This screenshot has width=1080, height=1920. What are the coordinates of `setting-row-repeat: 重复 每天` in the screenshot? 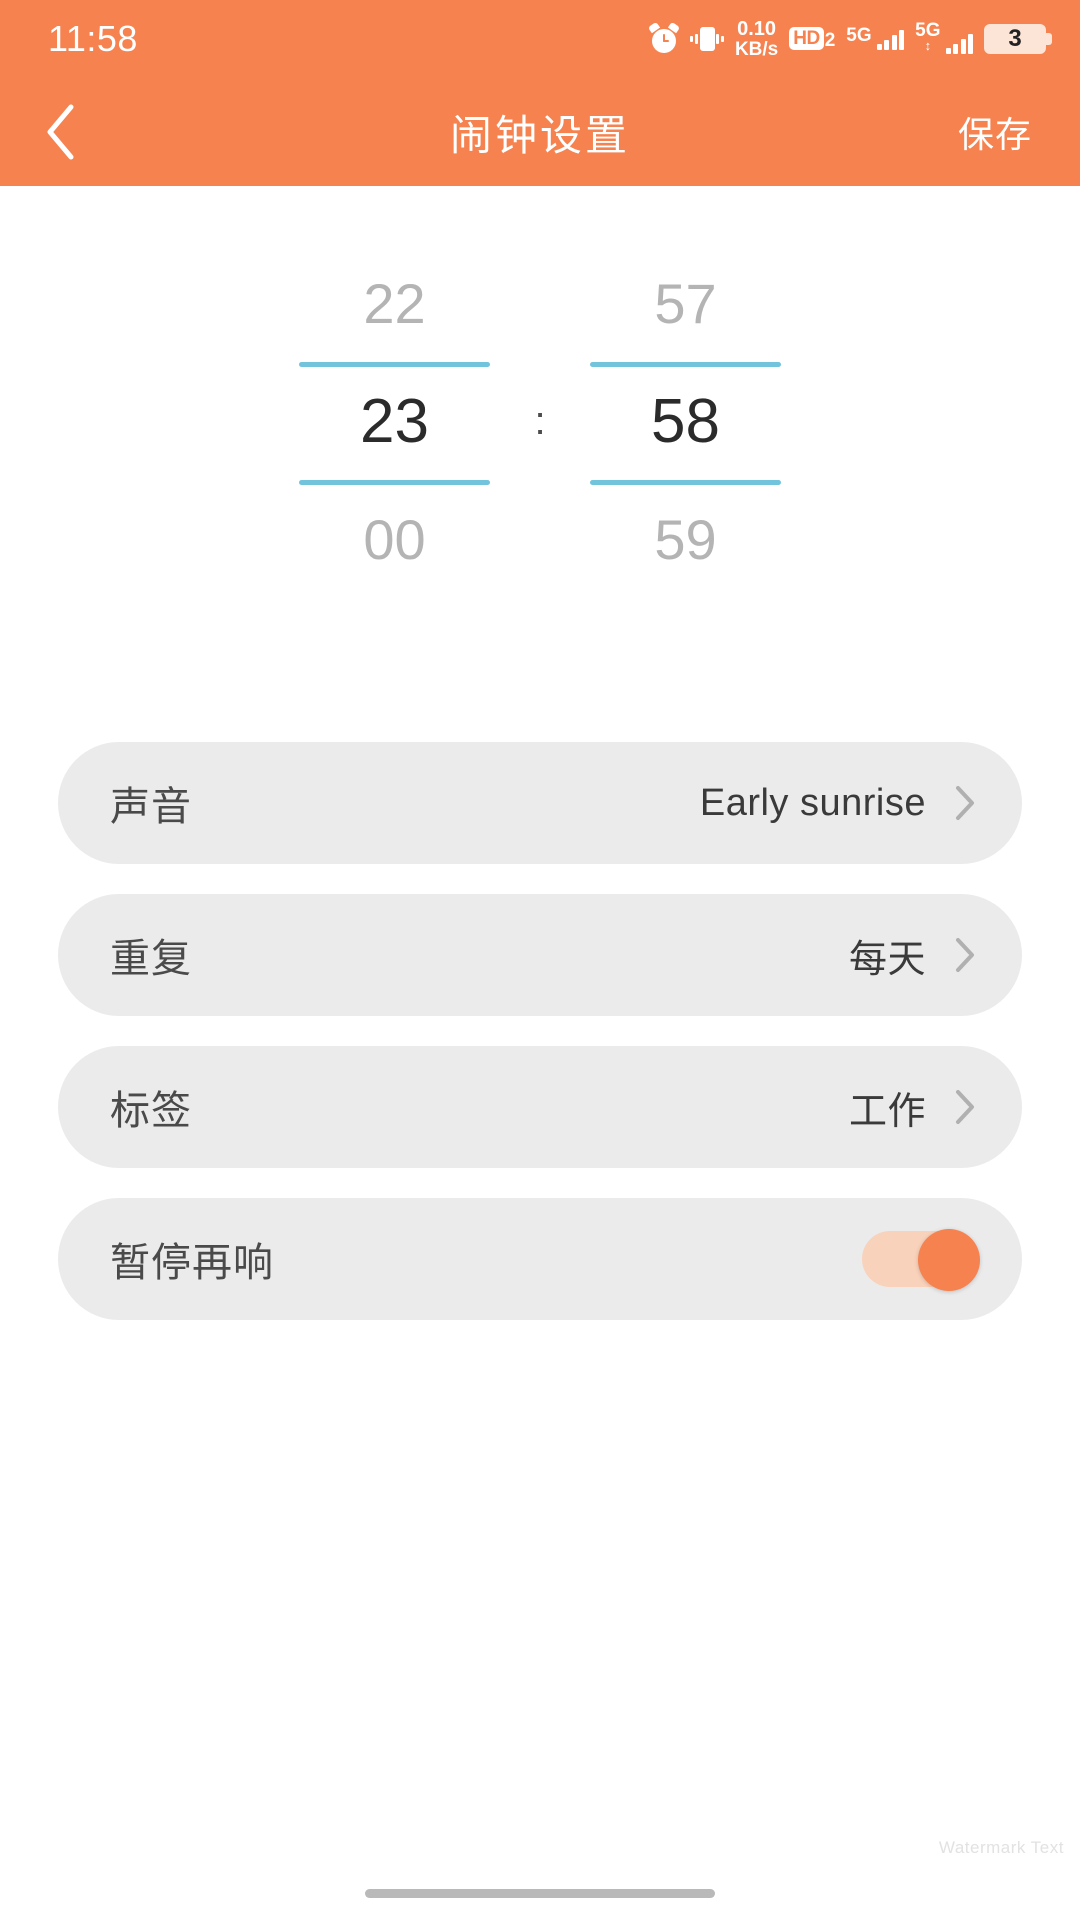 It's located at (540, 955).